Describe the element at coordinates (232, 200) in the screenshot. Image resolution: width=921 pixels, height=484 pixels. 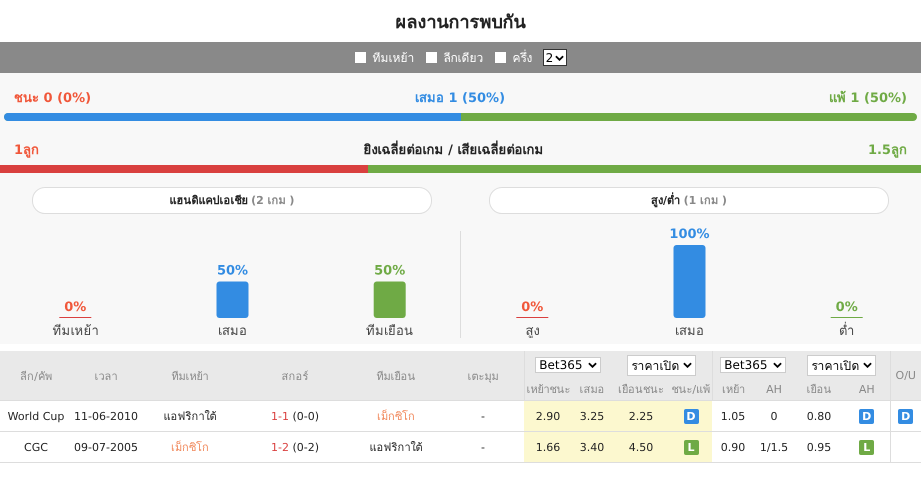
I see `panel-header: แฮนดิแคปเอเชีย (2 เกม )` at that location.